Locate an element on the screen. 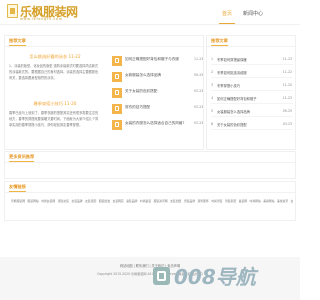 The image size is (320, 300). feature-title: 穿衣的技巧搭配 is located at coordinates (138, 107).